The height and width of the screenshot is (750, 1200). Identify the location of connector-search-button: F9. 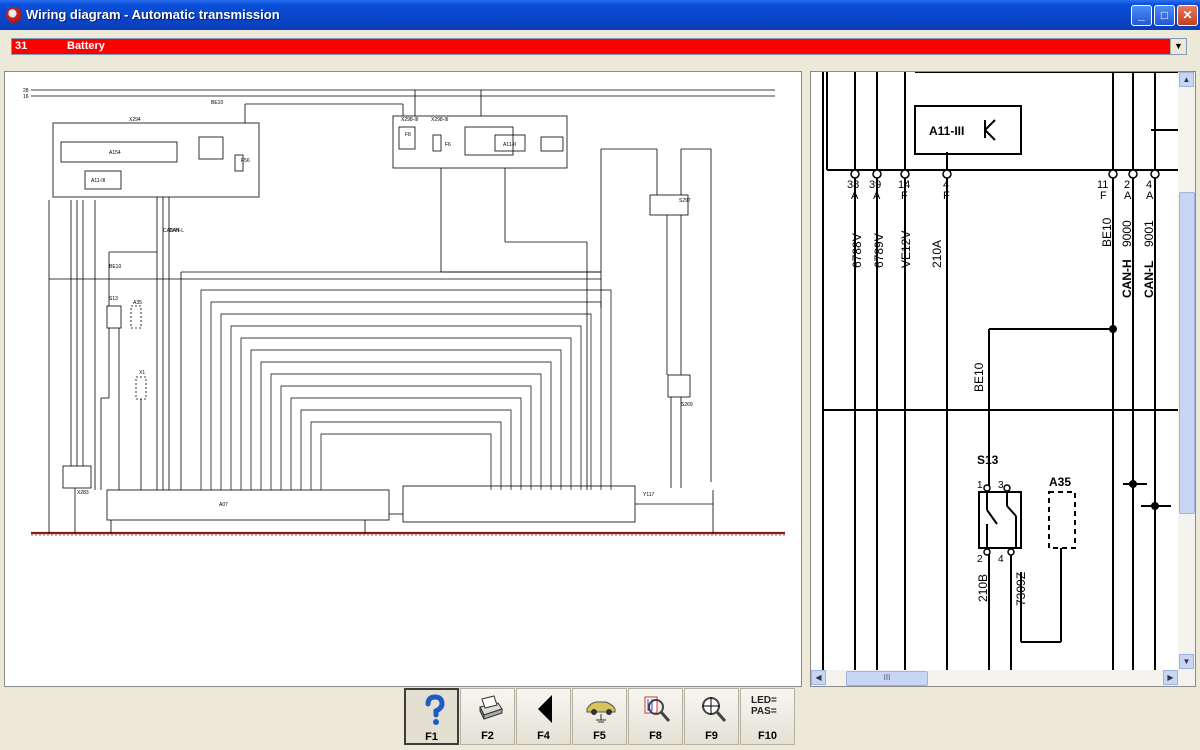
(711, 716).